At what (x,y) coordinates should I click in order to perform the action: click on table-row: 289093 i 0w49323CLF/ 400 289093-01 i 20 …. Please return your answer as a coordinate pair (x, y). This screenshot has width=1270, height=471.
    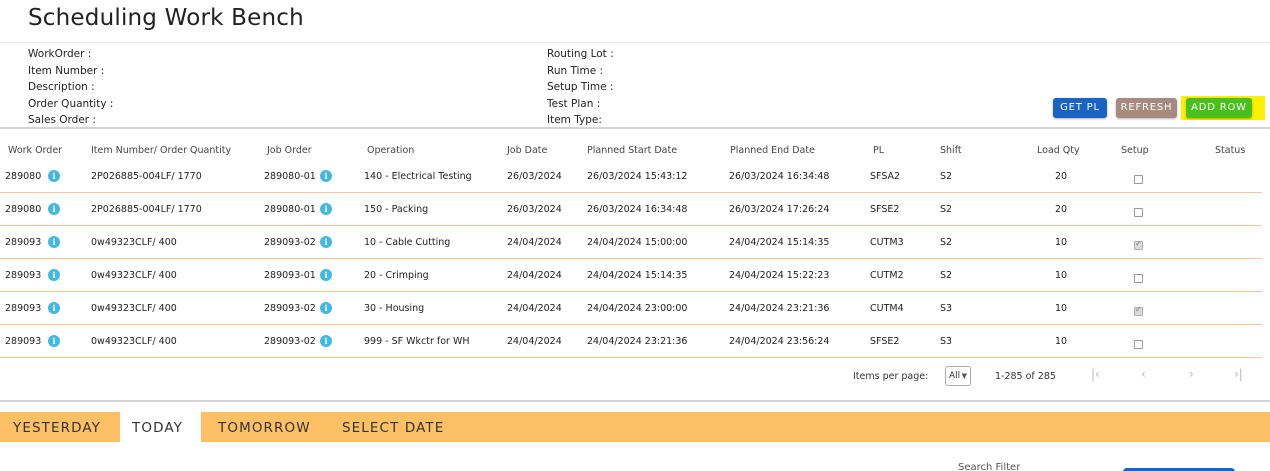
    Looking at the image, I should click on (631, 275).